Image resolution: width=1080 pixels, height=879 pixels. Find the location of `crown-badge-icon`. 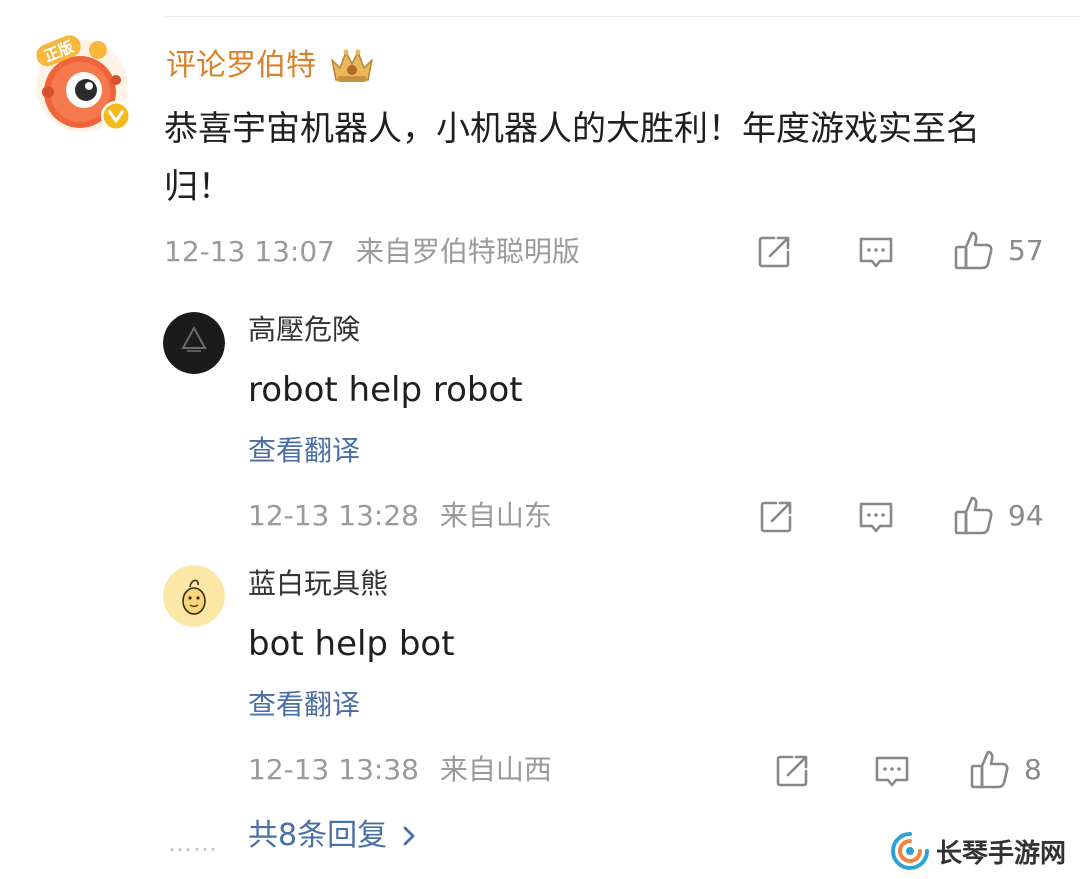

crown-badge-icon is located at coordinates (352, 66).